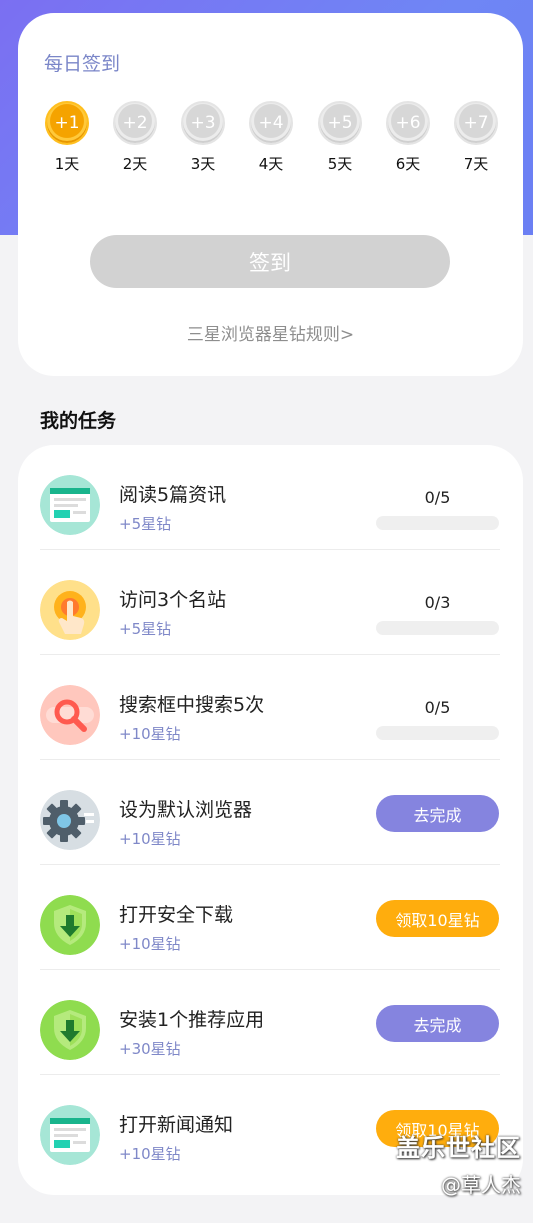 Image resolution: width=533 pixels, height=1223 pixels. I want to click on coin-icon: +3, so click(203, 123).